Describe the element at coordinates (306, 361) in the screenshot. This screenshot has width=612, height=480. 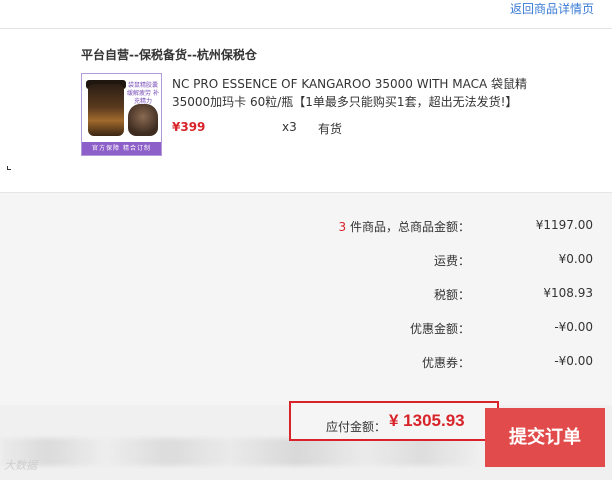
I see `summary-row-coupon: 优惠券： -¥0.00` at that location.